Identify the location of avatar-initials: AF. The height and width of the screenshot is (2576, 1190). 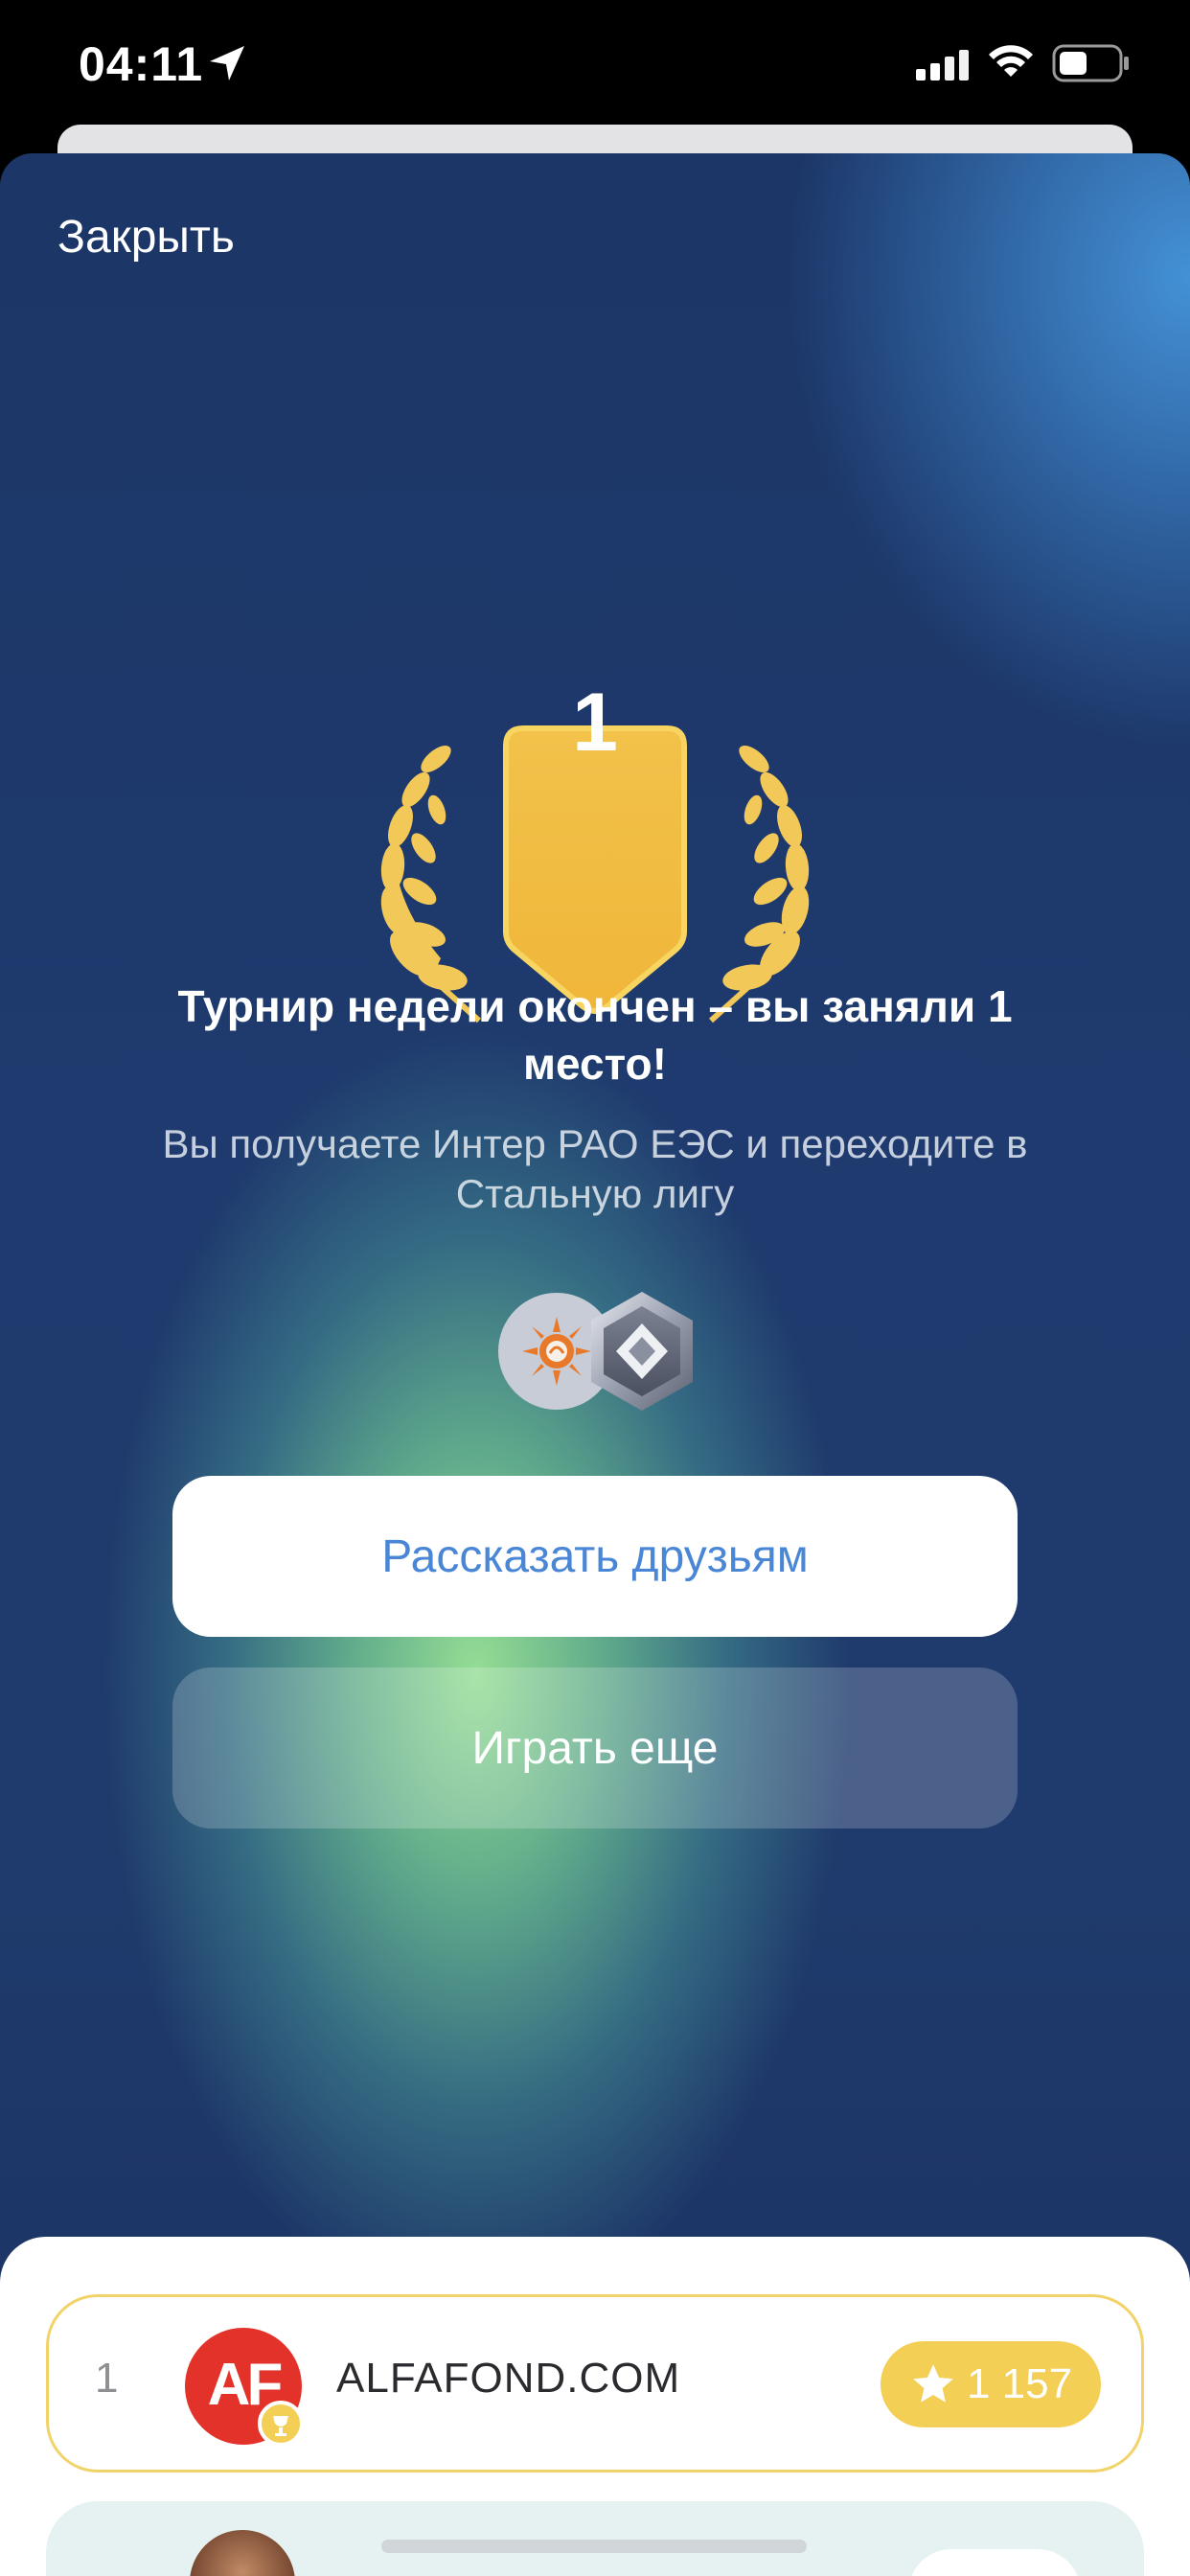
(246, 2385).